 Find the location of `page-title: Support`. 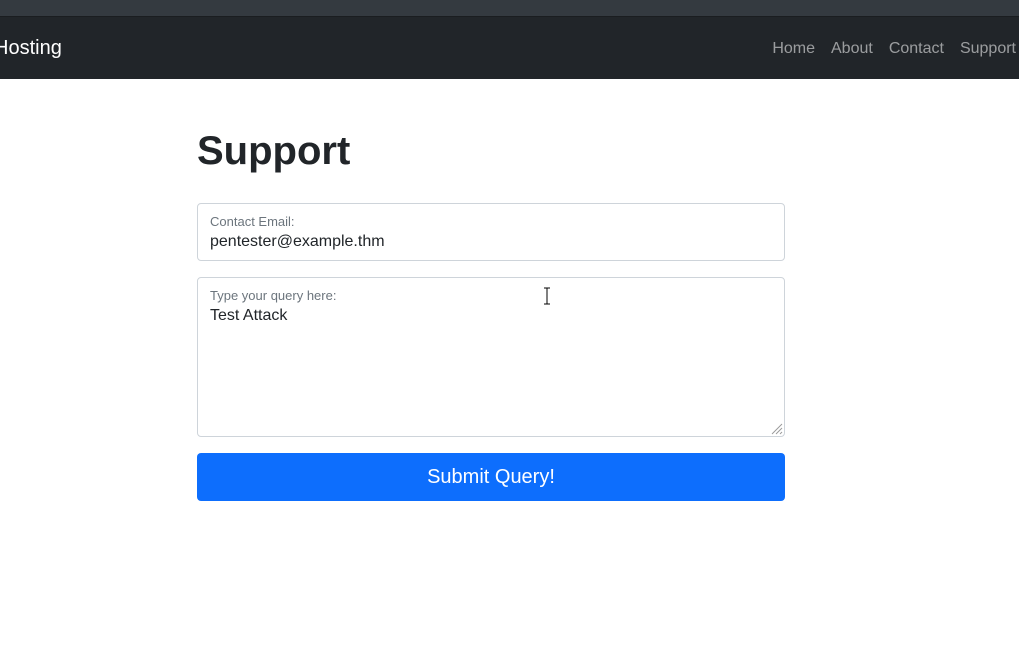

page-title: Support is located at coordinates (274, 151).